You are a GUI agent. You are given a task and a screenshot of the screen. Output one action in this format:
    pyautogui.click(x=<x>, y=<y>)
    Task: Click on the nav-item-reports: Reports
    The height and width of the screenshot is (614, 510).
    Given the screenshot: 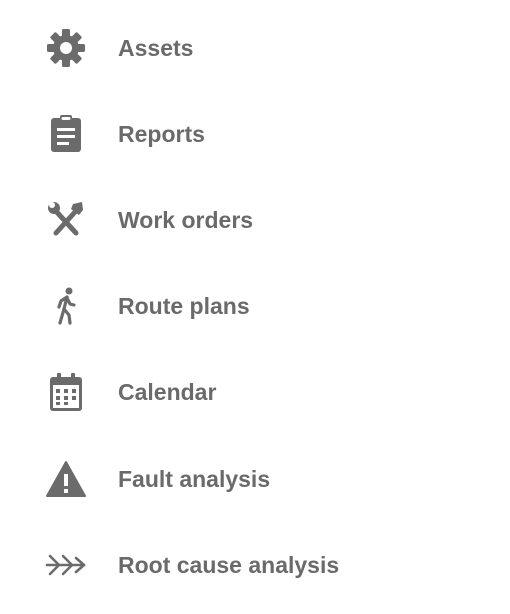 What is the action you would take?
    pyautogui.click(x=255, y=134)
    